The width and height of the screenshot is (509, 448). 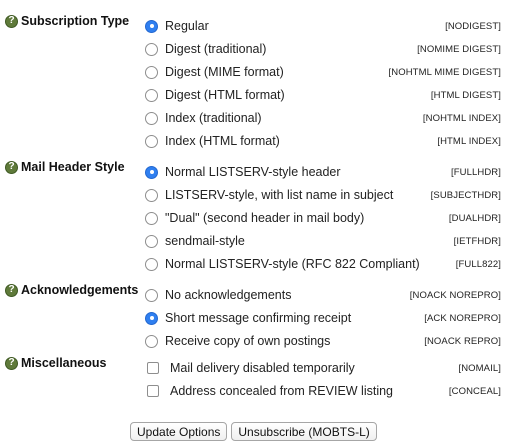 I want to click on section-title: Mail Header Style, so click(x=73, y=167).